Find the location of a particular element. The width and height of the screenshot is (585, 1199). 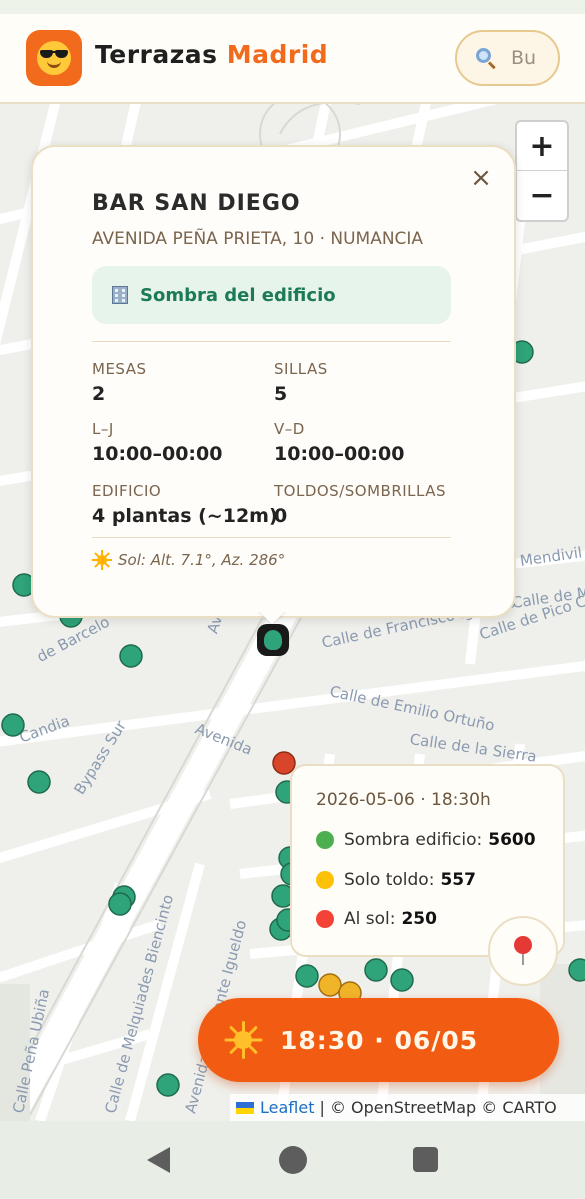

attribution-text: | © OpenStreetMap © CARTO is located at coordinates (438, 1107).